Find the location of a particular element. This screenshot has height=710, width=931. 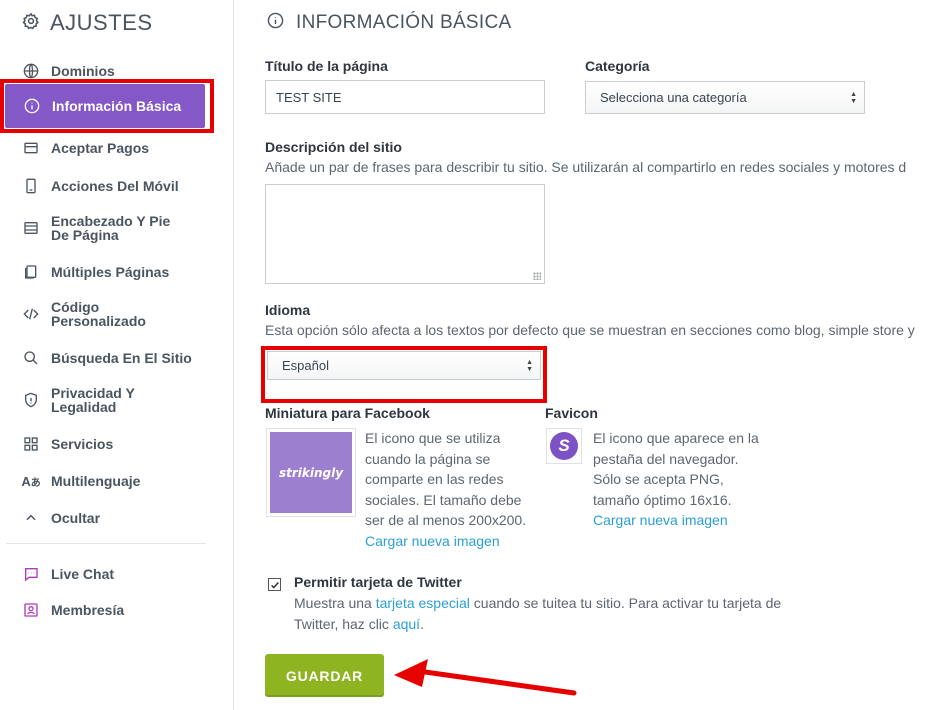

twitter-card-label: Permitir tarjeta de Twitter is located at coordinates (378, 582).